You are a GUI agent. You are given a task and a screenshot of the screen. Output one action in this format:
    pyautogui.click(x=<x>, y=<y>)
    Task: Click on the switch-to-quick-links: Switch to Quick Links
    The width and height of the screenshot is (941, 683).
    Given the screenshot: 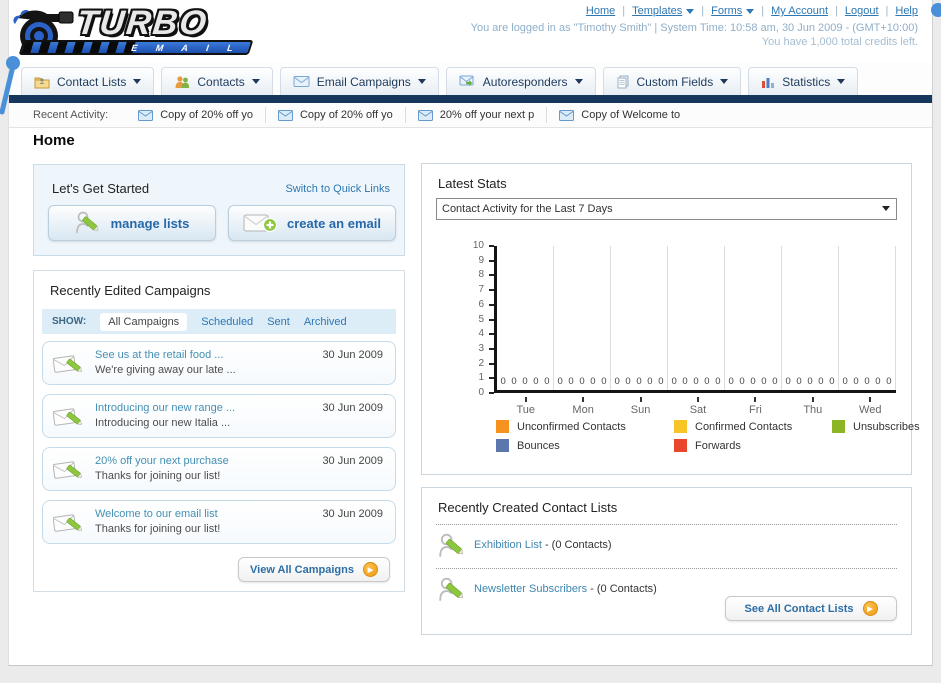 What is the action you would take?
    pyautogui.click(x=337, y=189)
    